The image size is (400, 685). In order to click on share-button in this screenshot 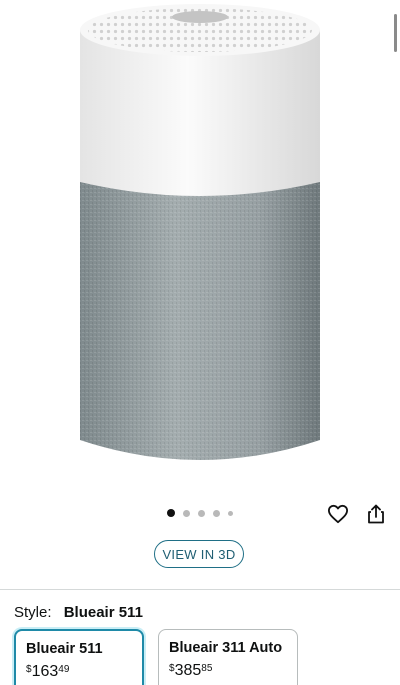, I will do `click(376, 514)`.